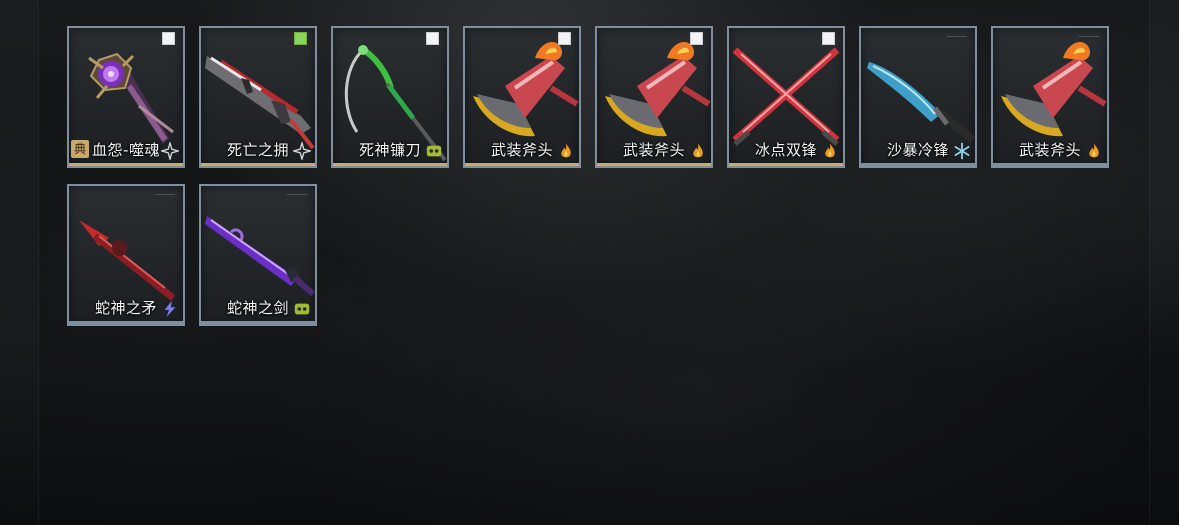 The image size is (1179, 525). What do you see at coordinates (126, 97) in the screenshot?
I see `weapon-card: 典 血怨-噬魂` at bounding box center [126, 97].